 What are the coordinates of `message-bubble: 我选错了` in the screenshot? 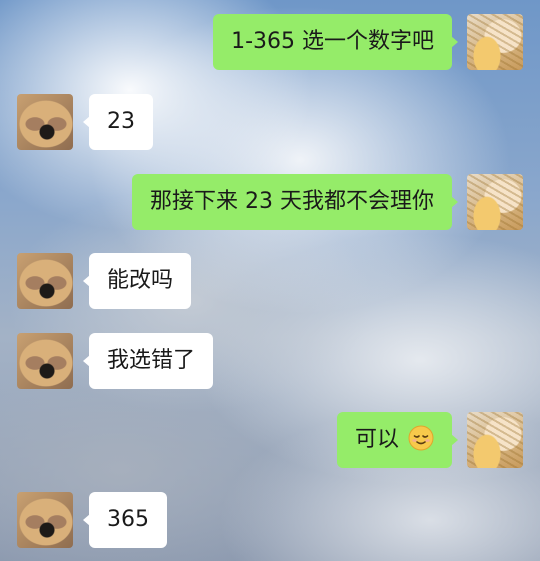 It's located at (148, 361).